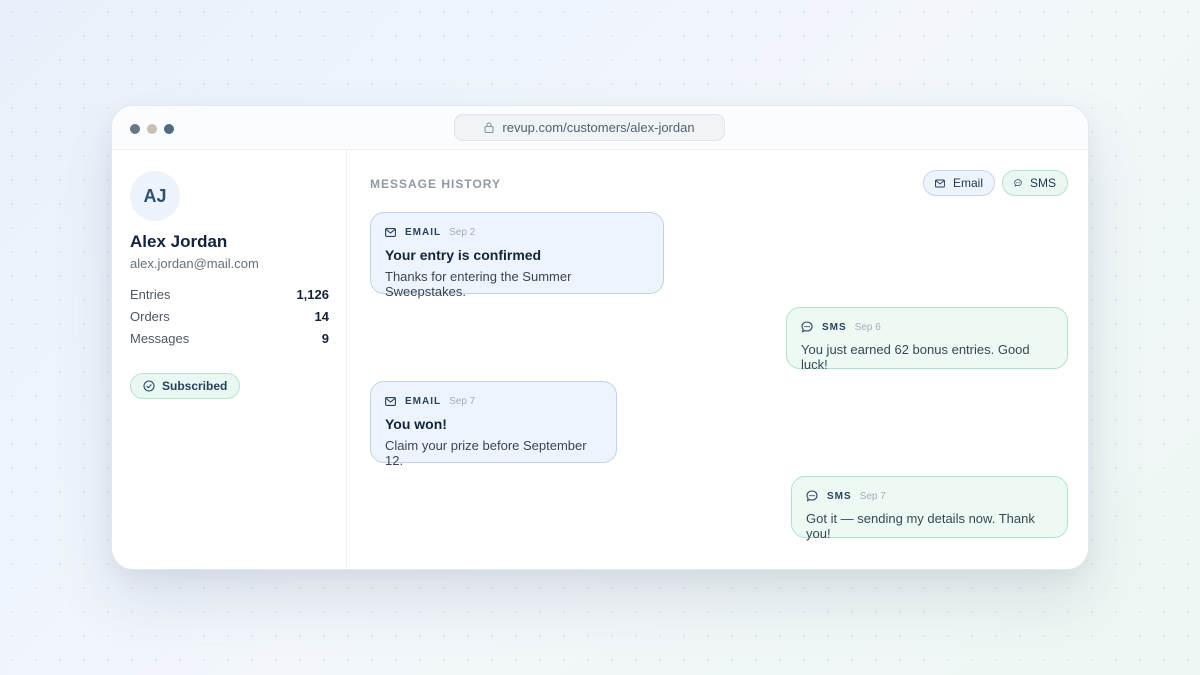  What do you see at coordinates (194, 263) in the screenshot?
I see `customer-email: alex.jordan@mail.com` at bounding box center [194, 263].